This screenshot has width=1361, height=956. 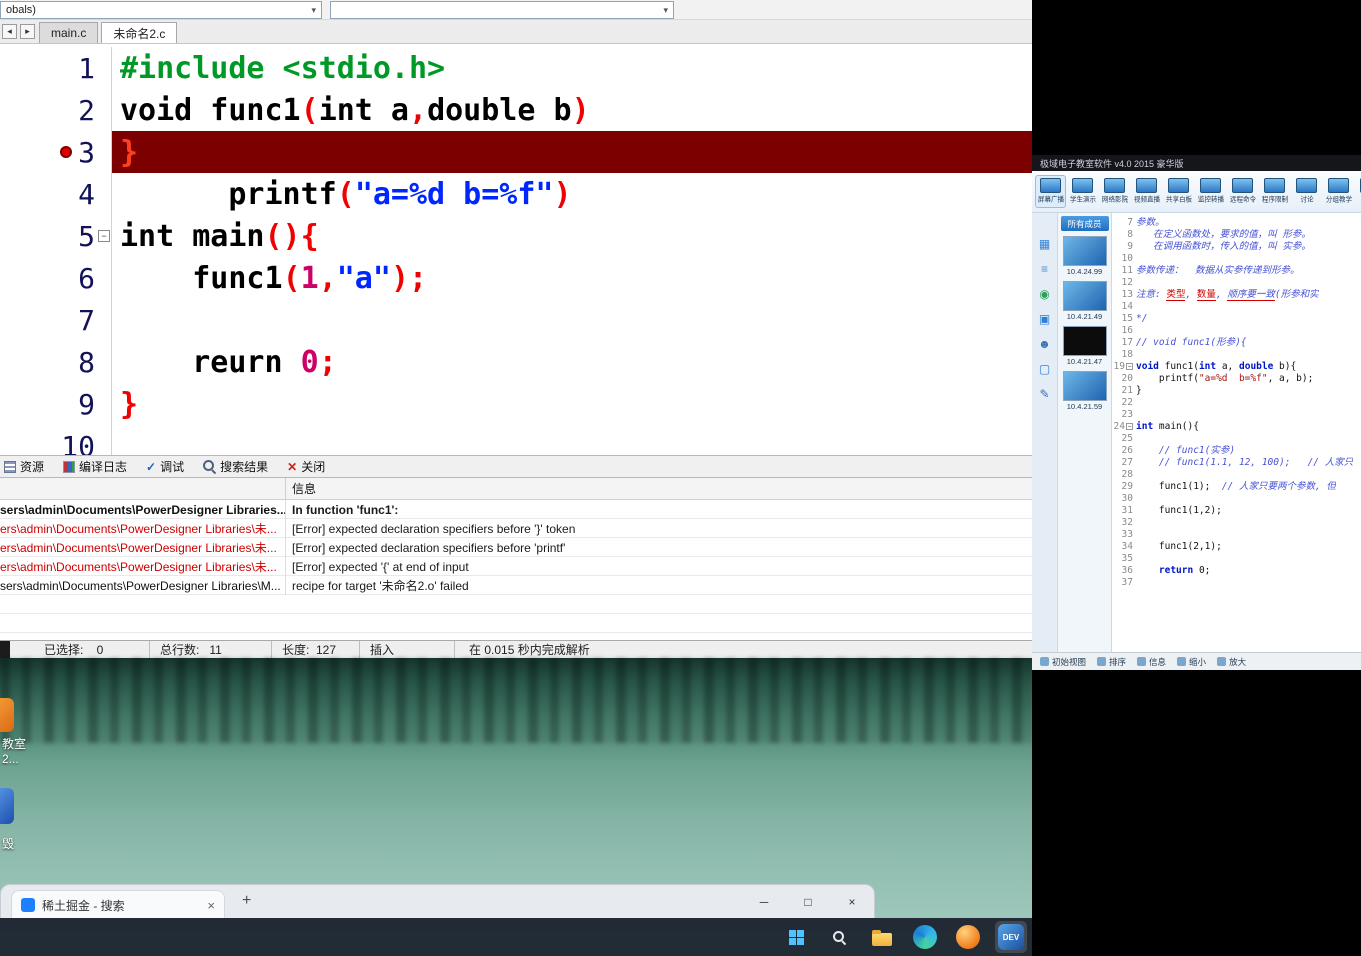 What do you see at coordinates (407, 649) in the screenshot?
I see `status-insert-mode: 插入` at bounding box center [407, 649].